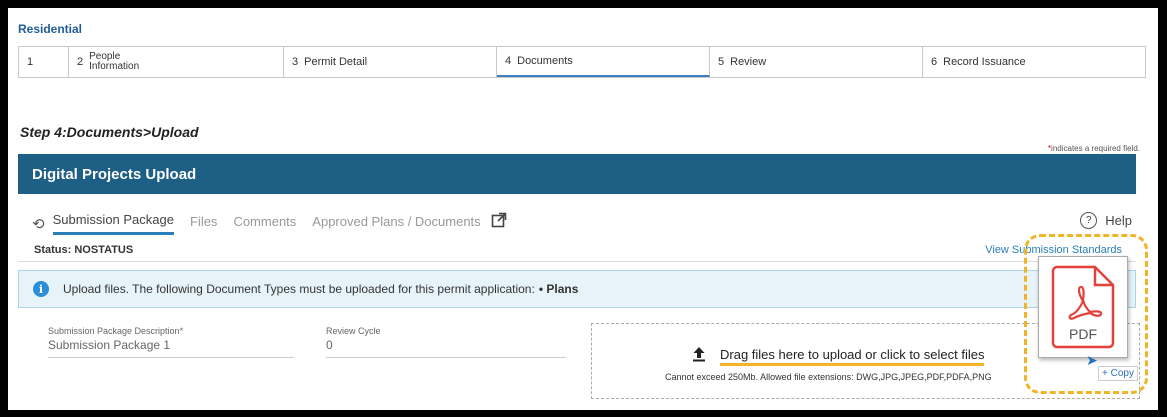  Describe the element at coordinates (984, 62) in the screenshot. I see `step-label: Record Issuance` at that location.